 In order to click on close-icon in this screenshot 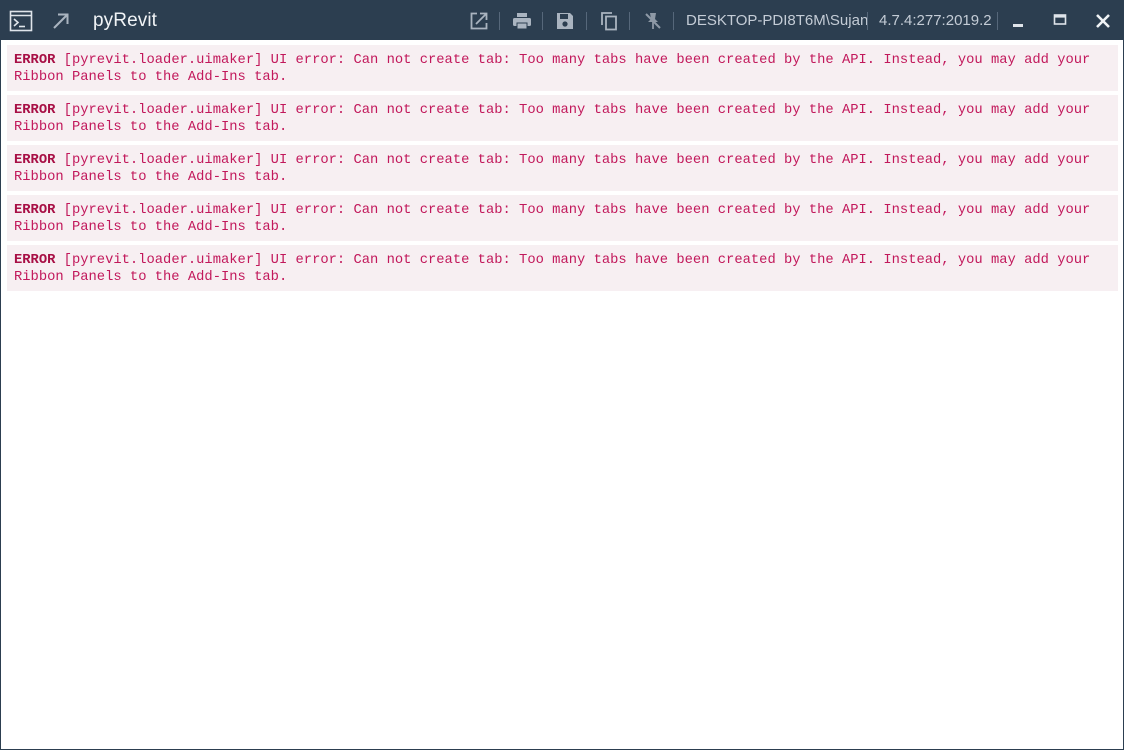, I will do `click(1103, 20)`.